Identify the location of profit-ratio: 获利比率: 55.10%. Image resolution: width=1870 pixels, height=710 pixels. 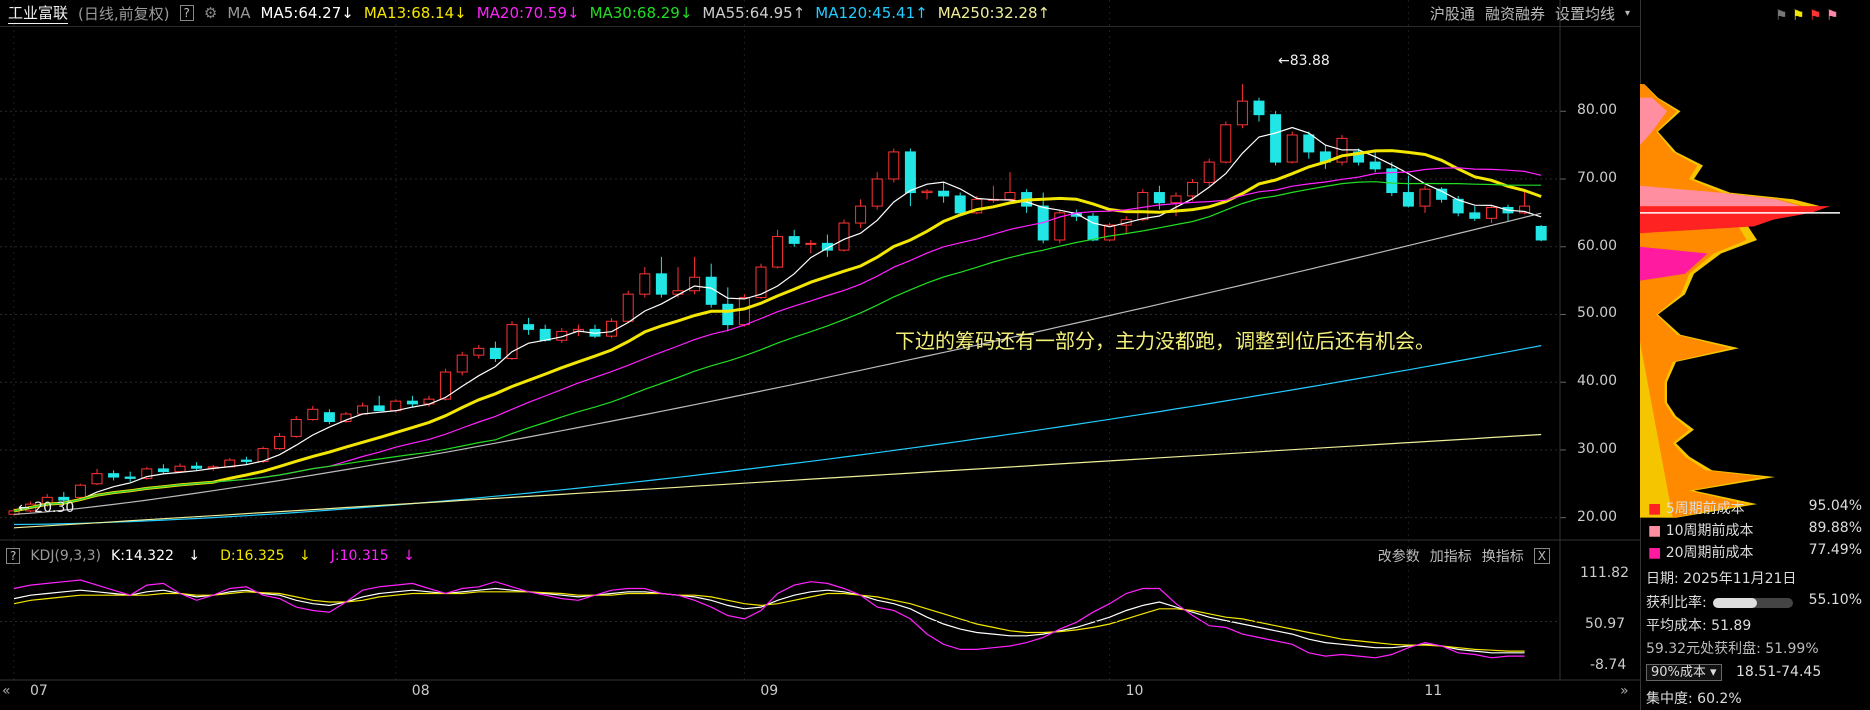
(1754, 601).